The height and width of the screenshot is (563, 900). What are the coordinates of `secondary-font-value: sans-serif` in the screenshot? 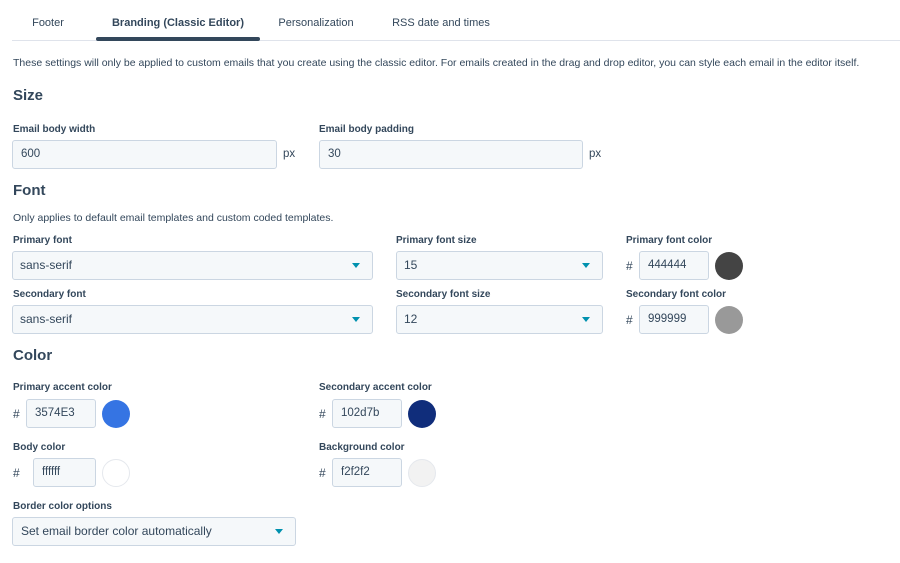 It's located at (46, 319).